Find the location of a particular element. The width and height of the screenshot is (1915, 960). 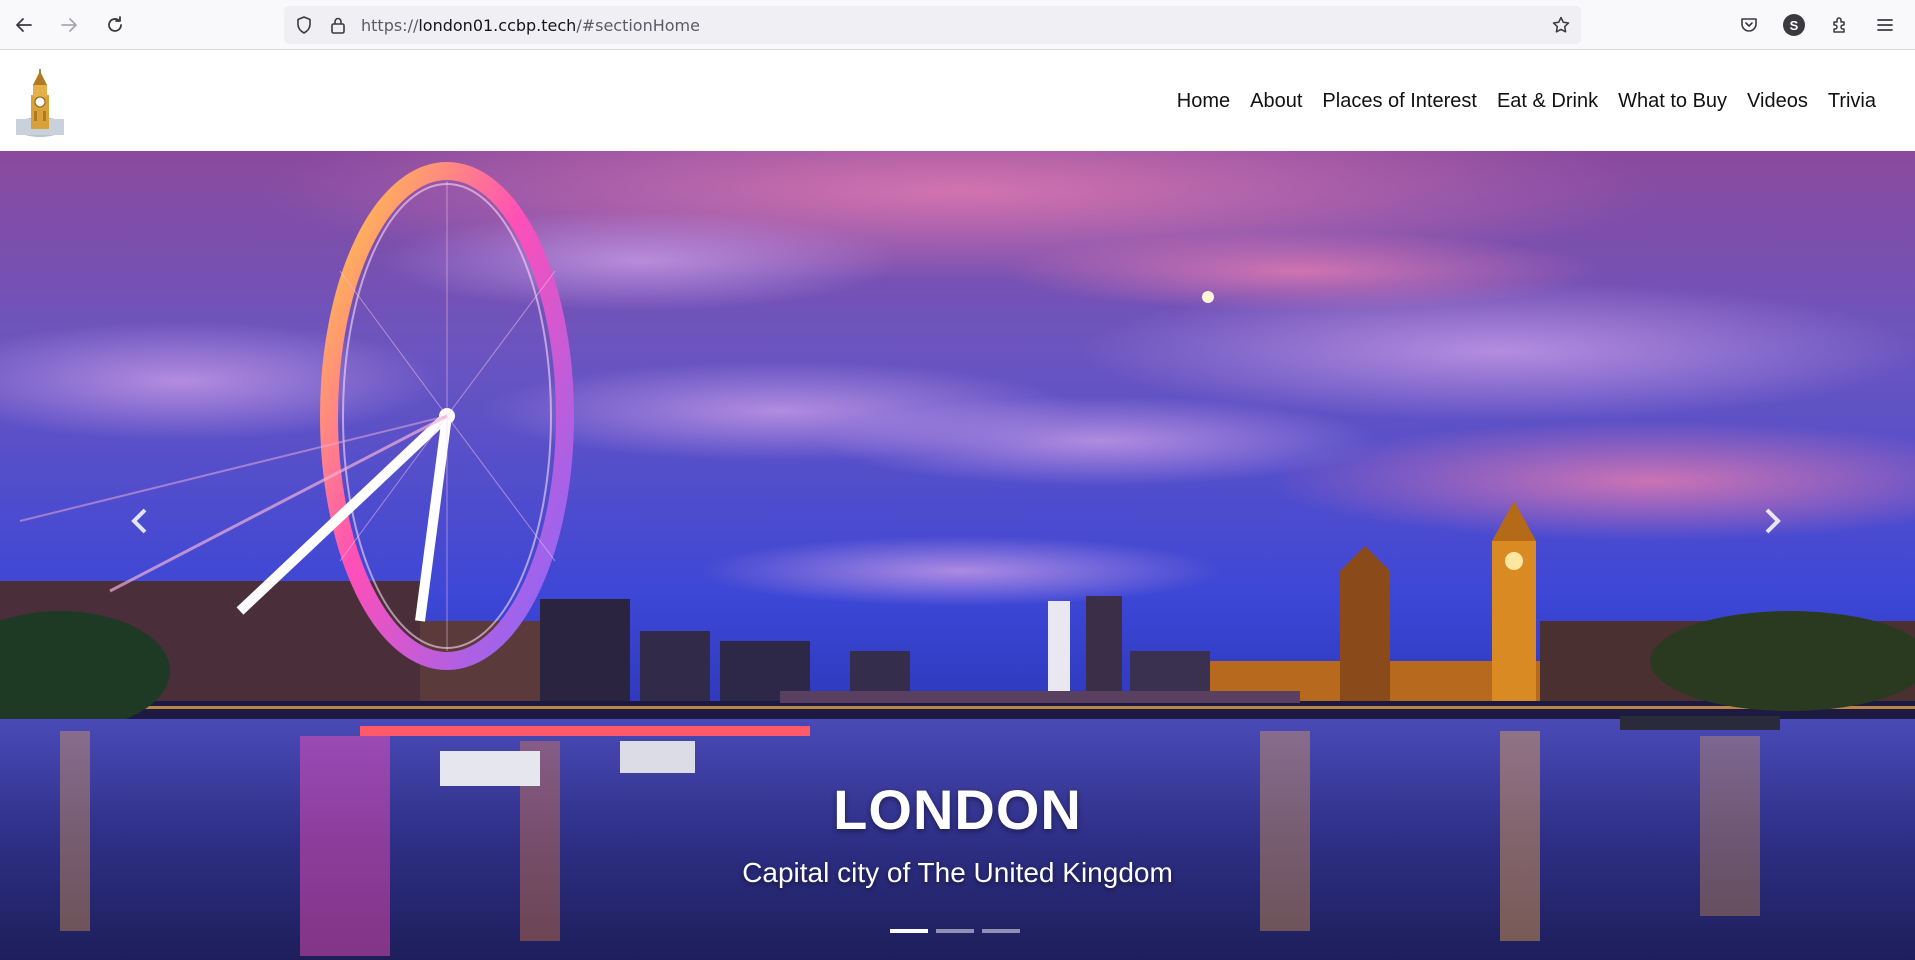

reload-icon is located at coordinates (115, 24).